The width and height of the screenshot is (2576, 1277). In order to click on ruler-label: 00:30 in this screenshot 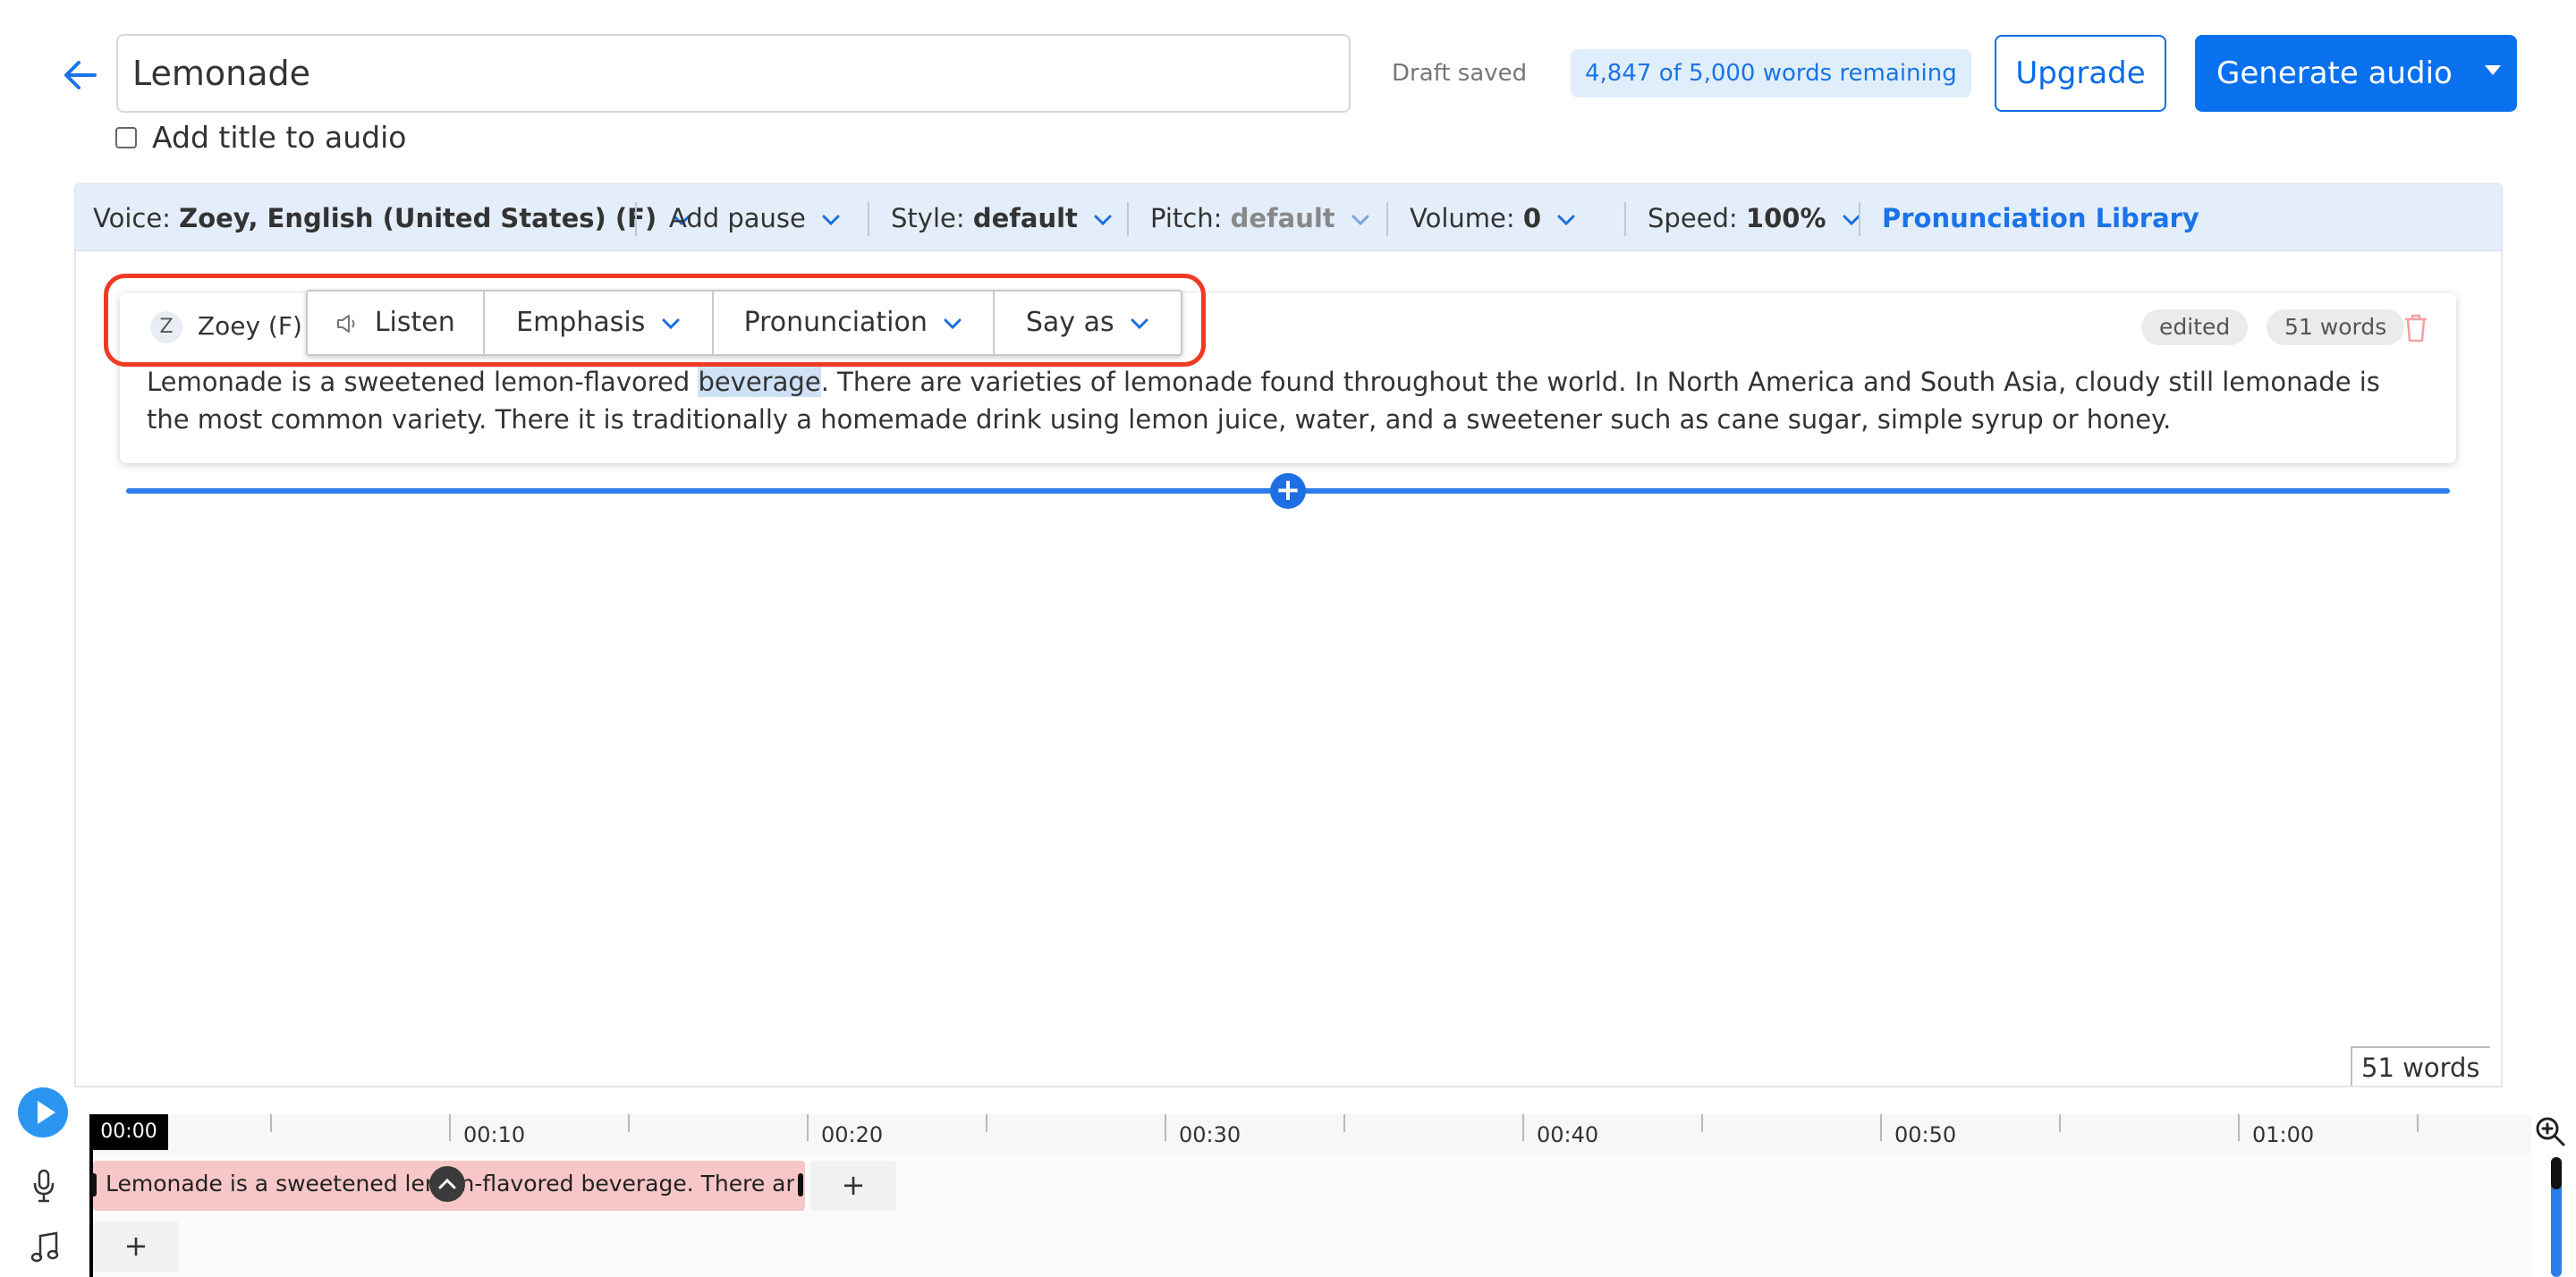, I will do `click(1210, 1134)`.